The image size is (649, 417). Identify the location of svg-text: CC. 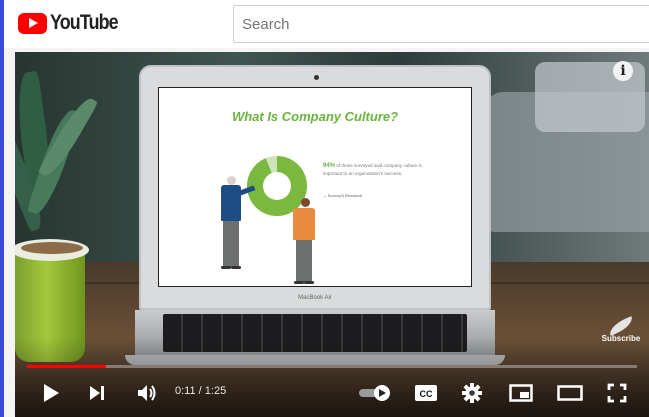
(426, 394).